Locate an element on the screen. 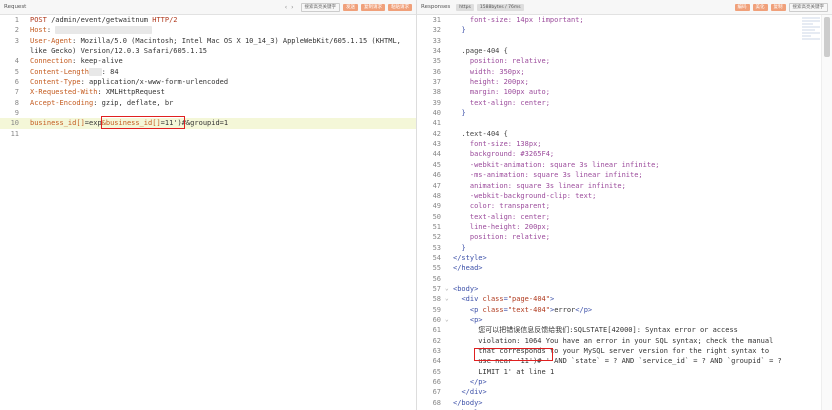  code-token: =11')# is located at coordinates (173, 123).